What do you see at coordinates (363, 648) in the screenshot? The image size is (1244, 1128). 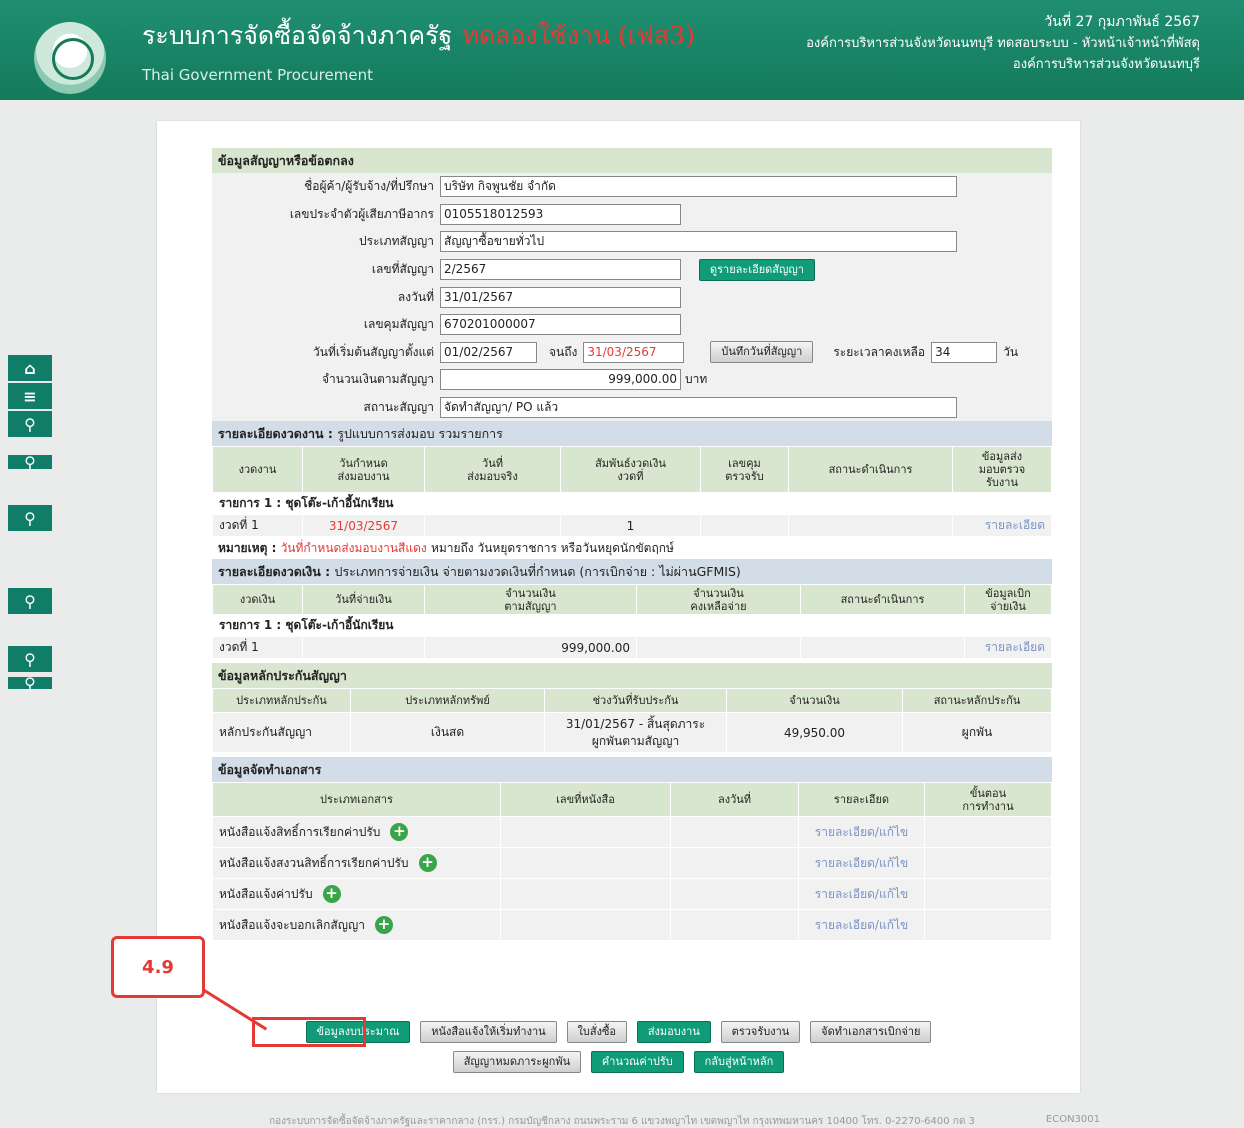 I see `pay-date-cell` at bounding box center [363, 648].